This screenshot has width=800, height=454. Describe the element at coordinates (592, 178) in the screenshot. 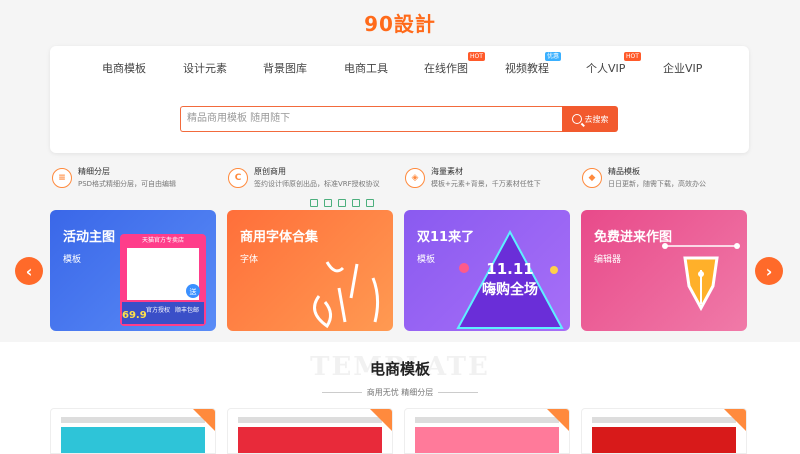

I see `diamond-icon: ◆` at that location.